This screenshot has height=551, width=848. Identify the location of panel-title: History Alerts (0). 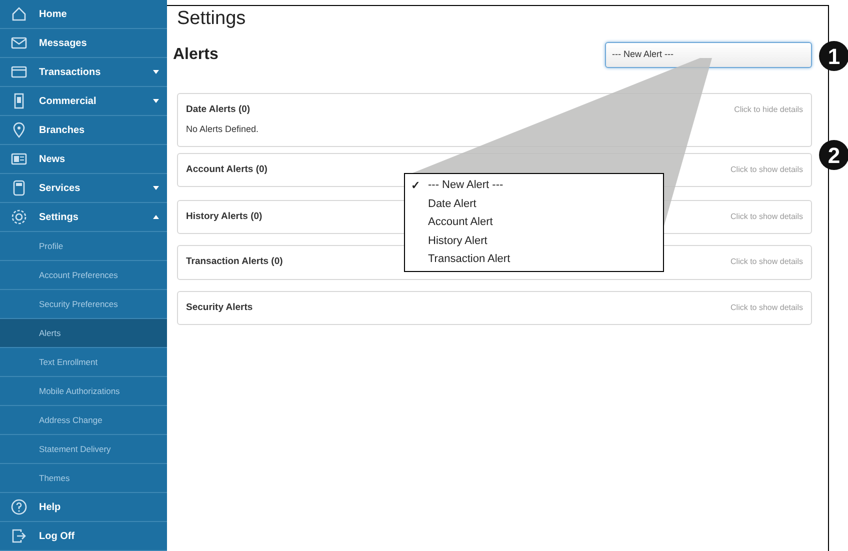
(224, 217).